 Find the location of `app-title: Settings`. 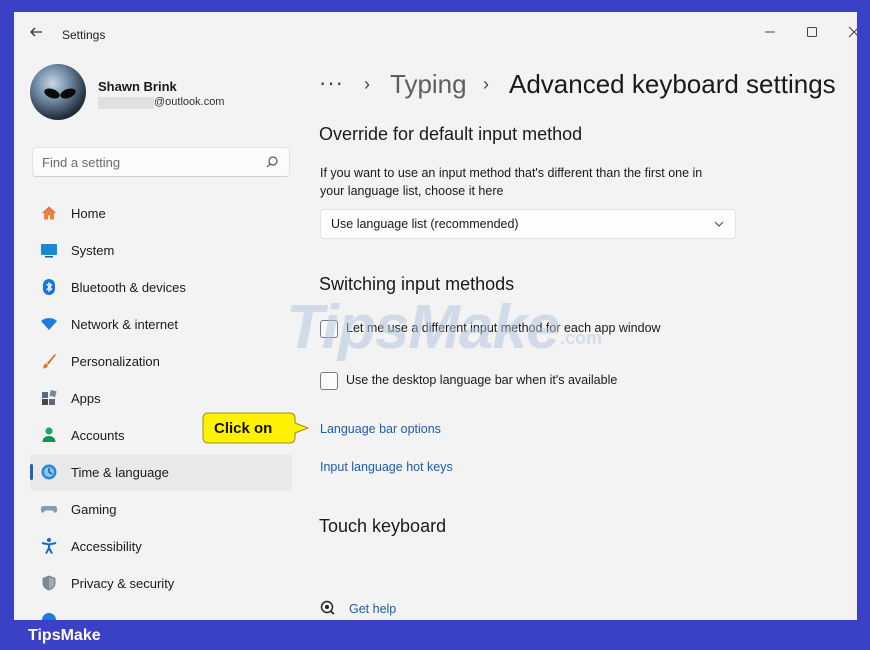

app-title: Settings is located at coordinates (84, 35).